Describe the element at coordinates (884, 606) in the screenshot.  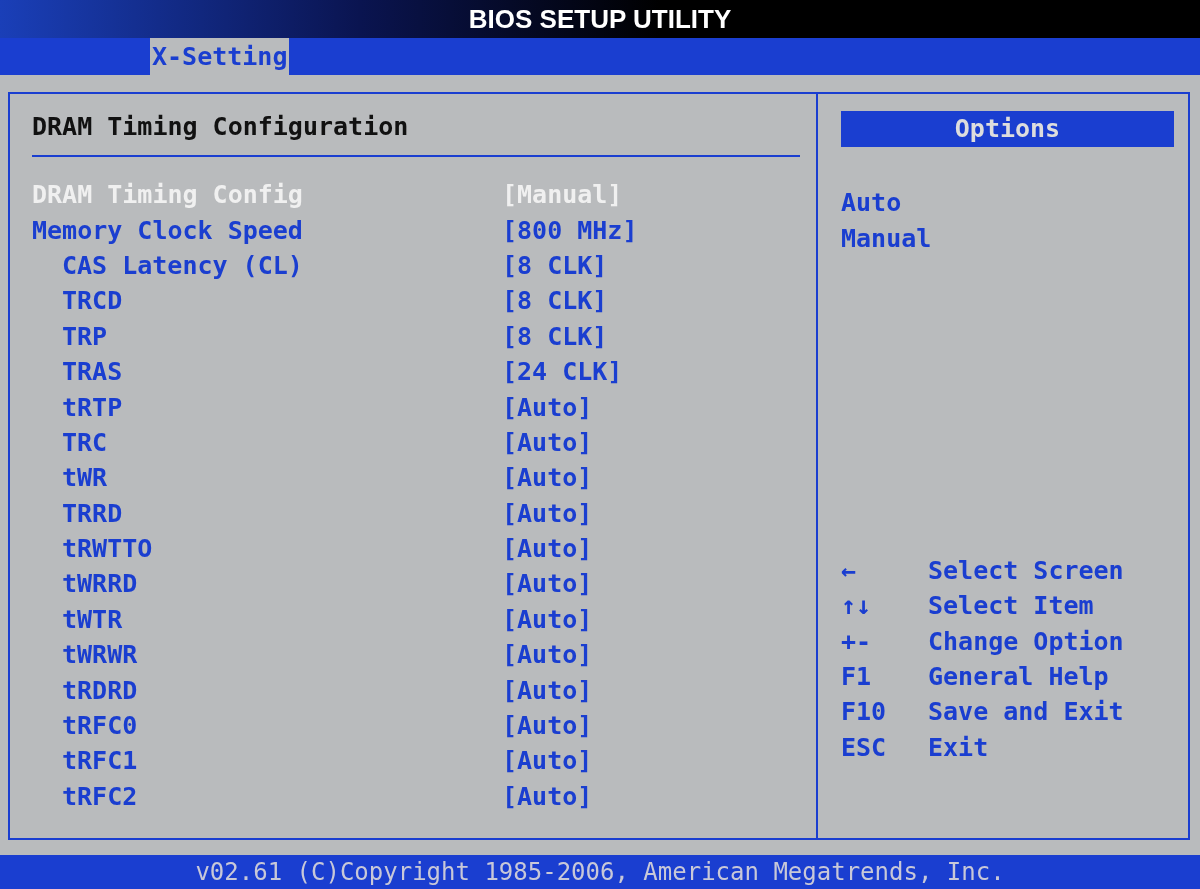
I see `help-key: ↑↓` at that location.